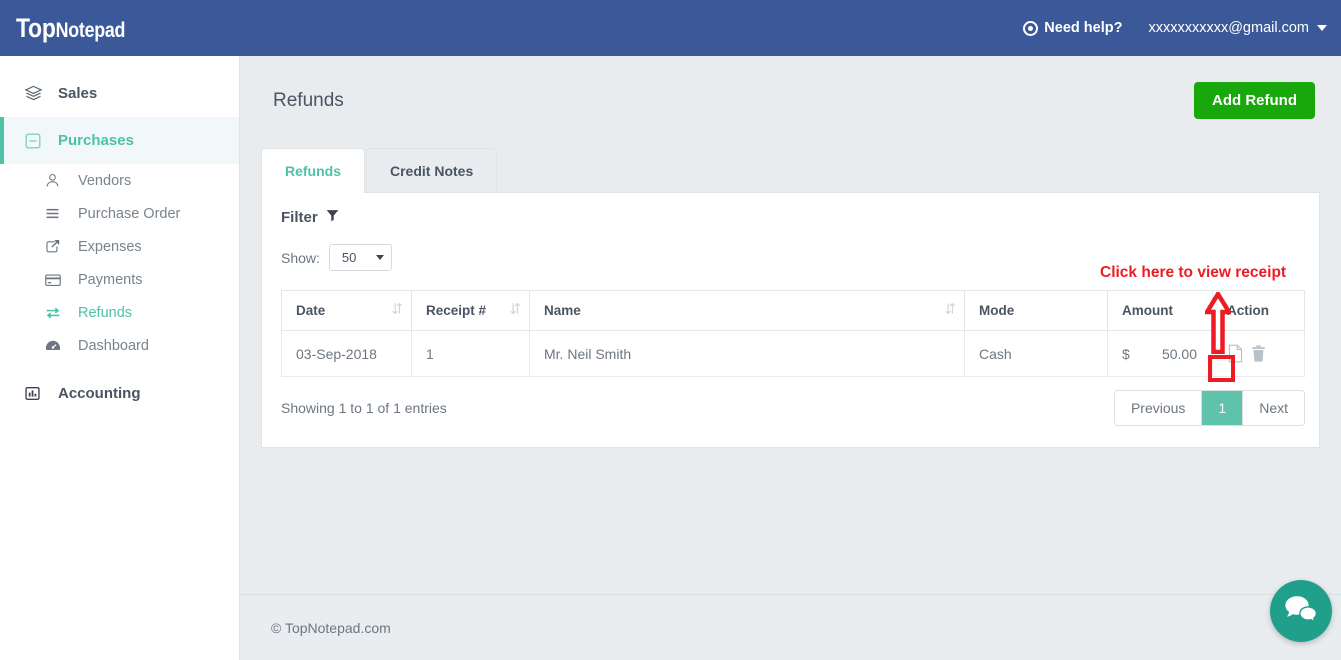  I want to click on table-head: Date Receipt # Name Mode Amount Action, so click(793, 310).